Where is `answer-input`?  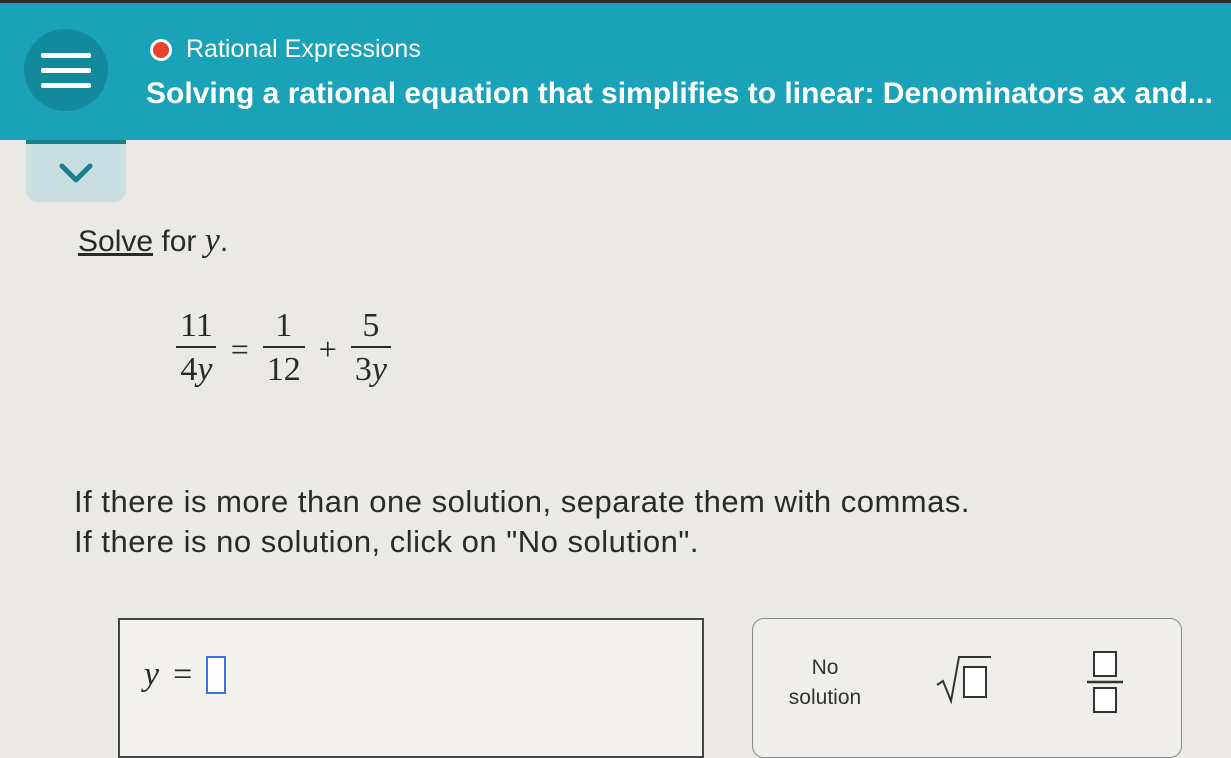 answer-input is located at coordinates (216, 675).